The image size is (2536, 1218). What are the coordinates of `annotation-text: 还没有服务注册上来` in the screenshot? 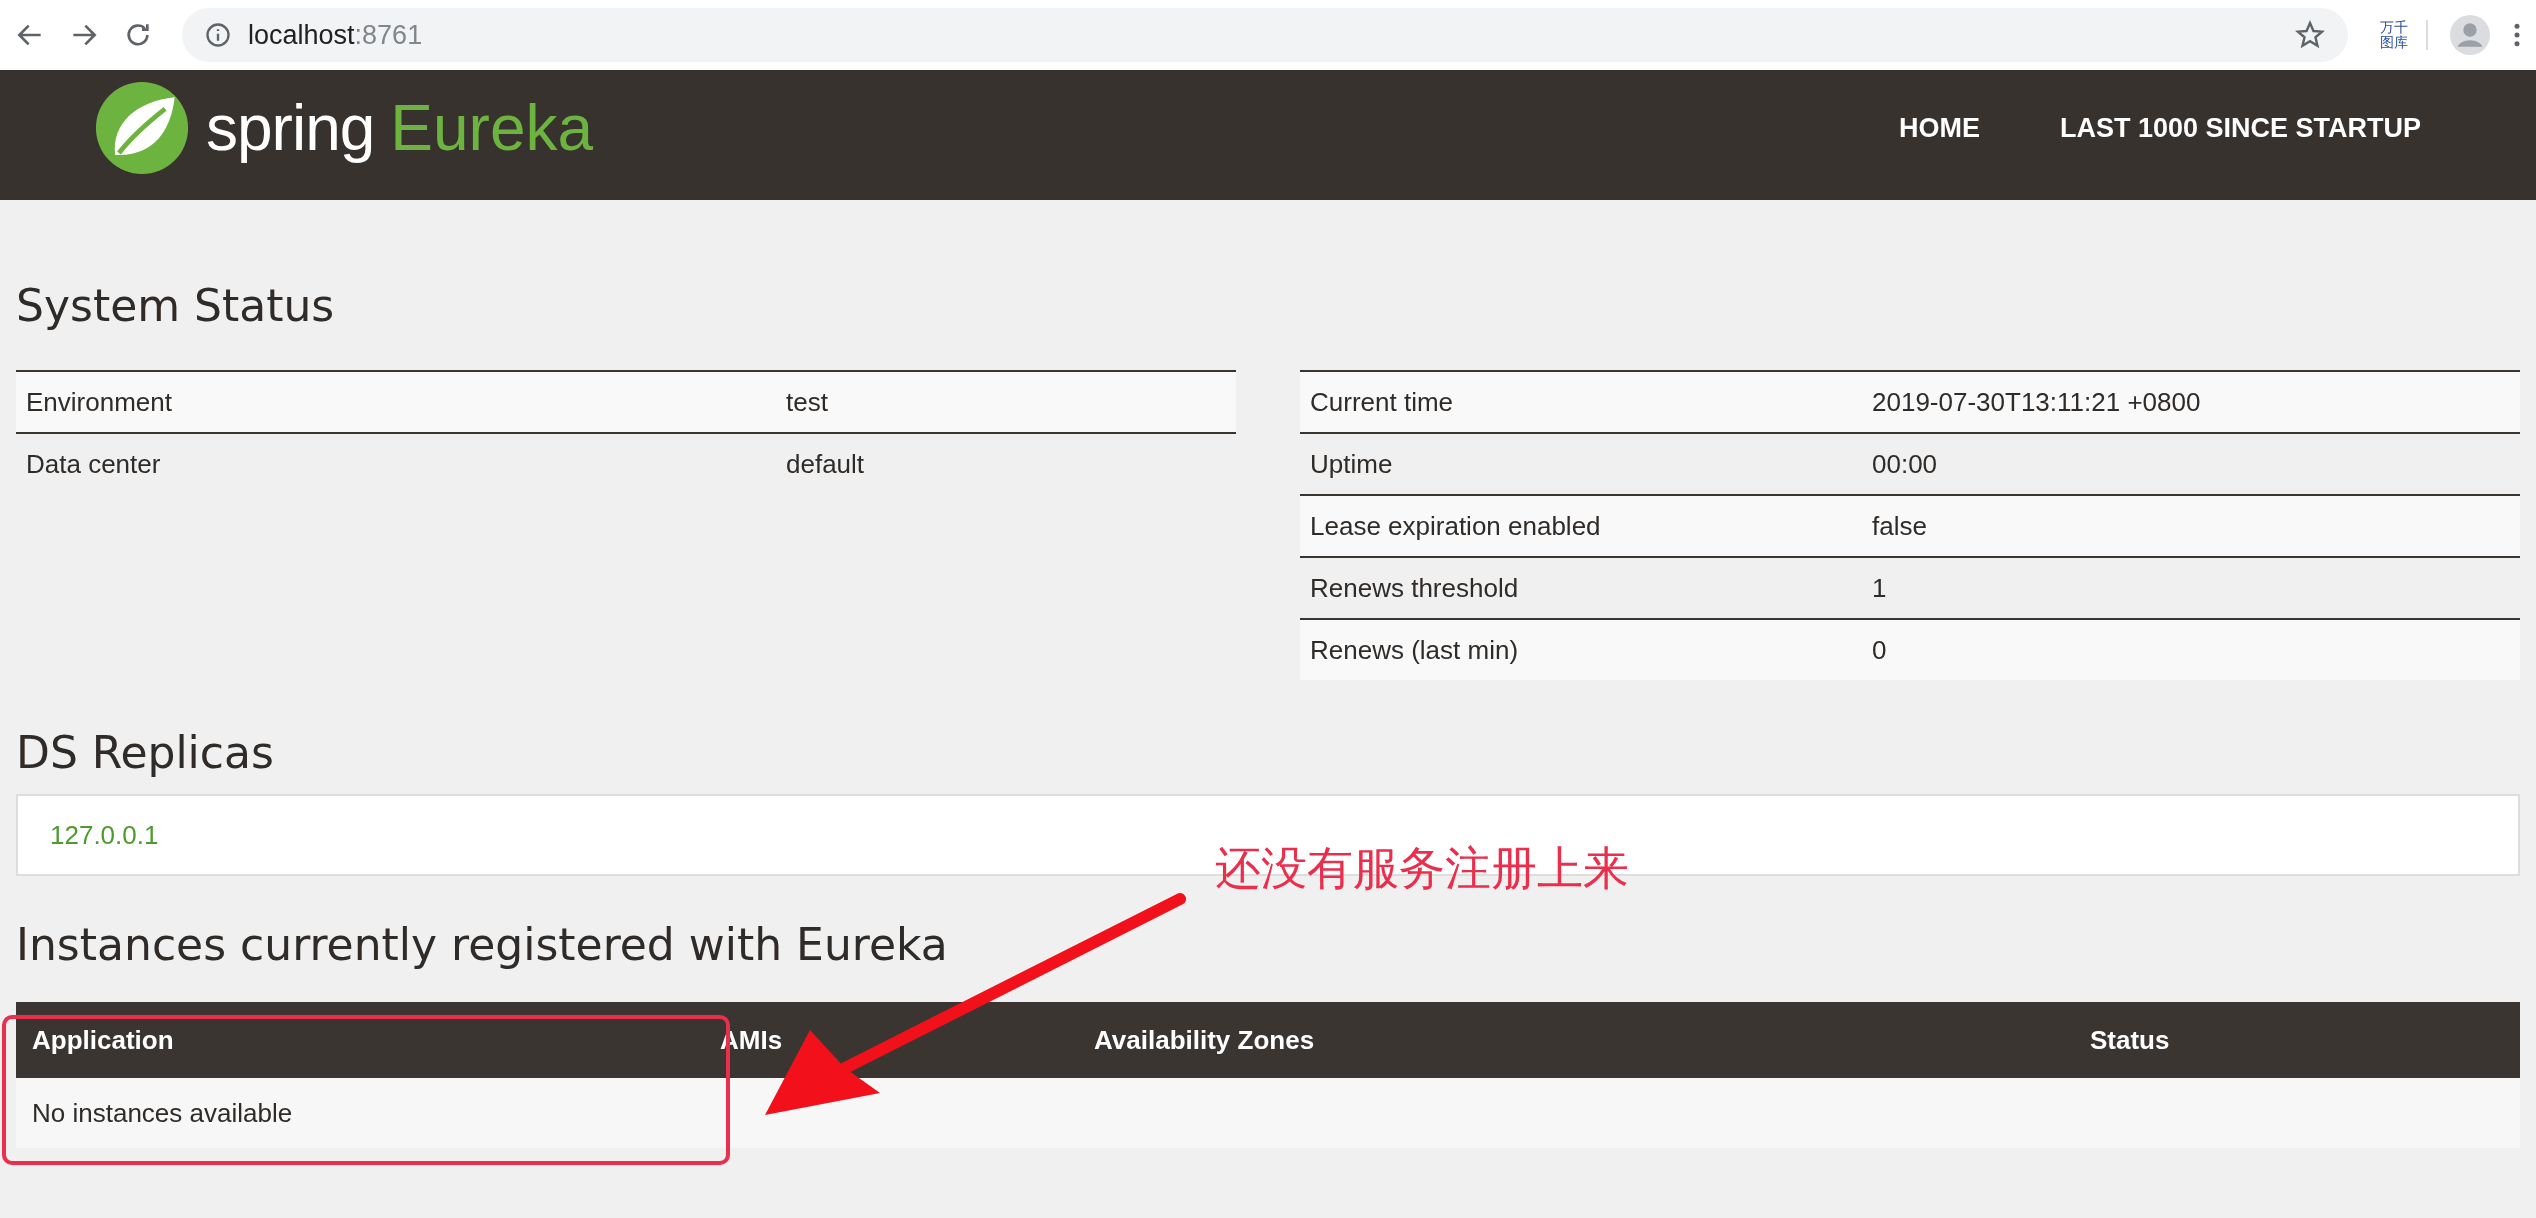 It's located at (1422, 868).